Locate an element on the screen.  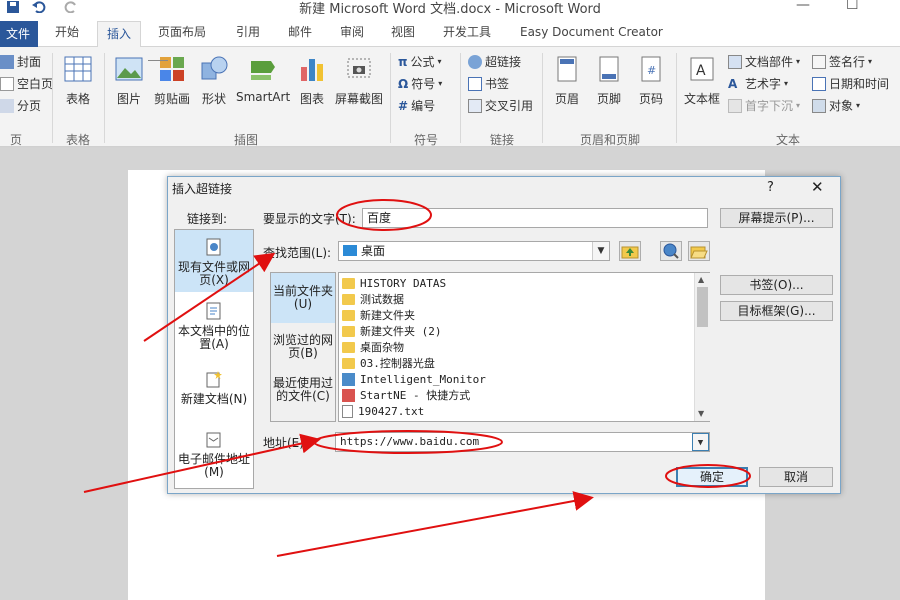
tab-mailings: 邮件 is located at coordinates (300, 35).